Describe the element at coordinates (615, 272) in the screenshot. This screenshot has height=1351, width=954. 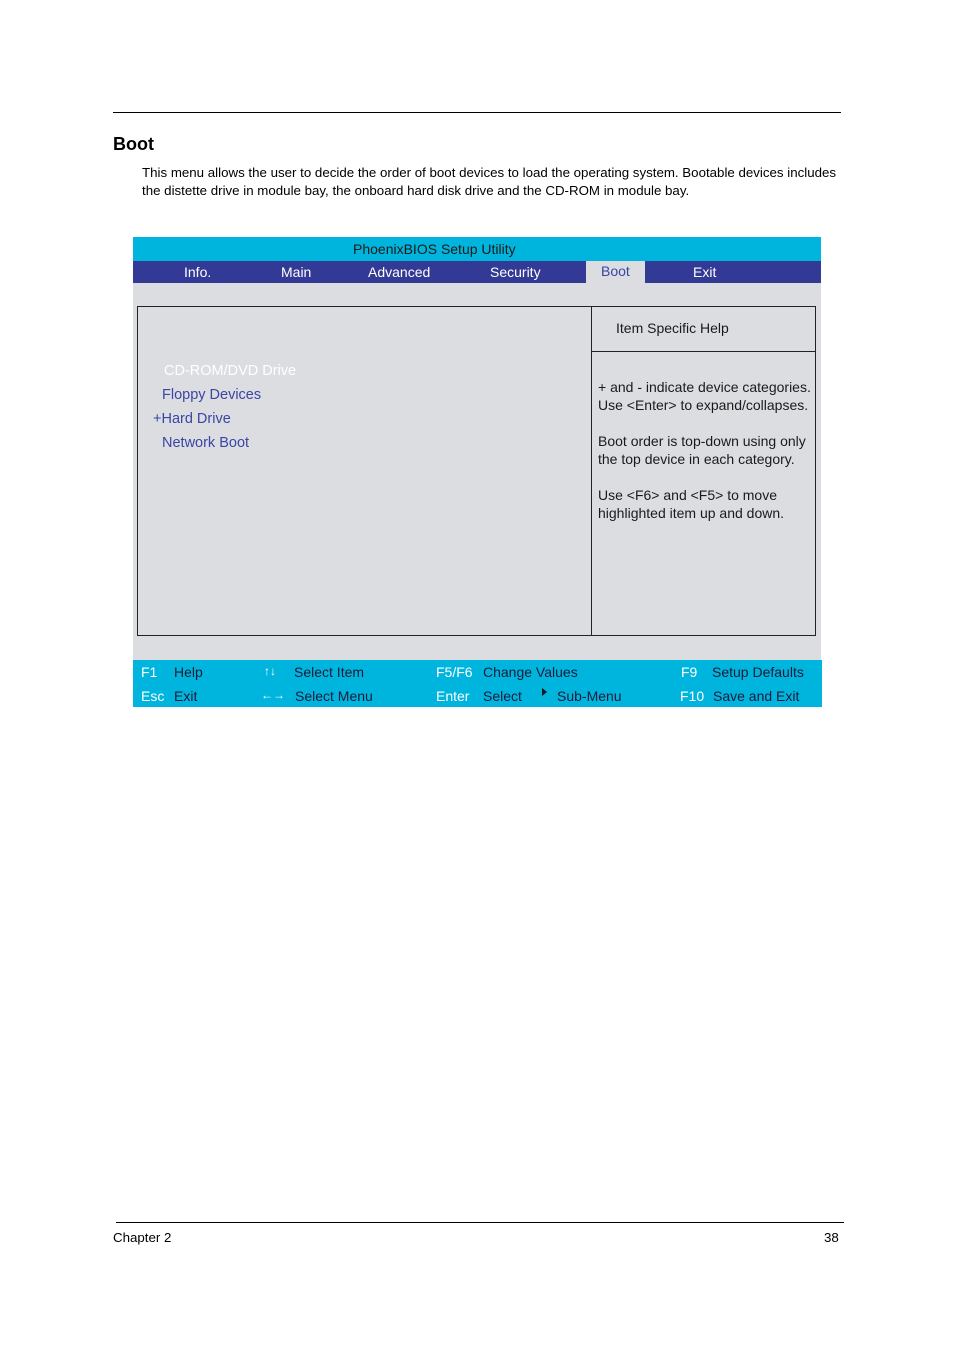
I see `tab-boot: Boot` at that location.